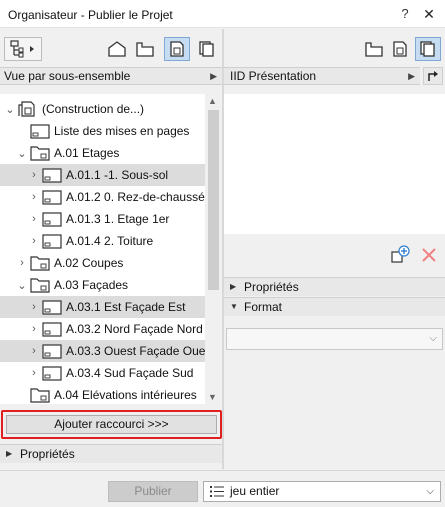 This screenshot has width=445, height=507. I want to click on tree-row: ⌄ A.01 Etages, so click(102, 153).